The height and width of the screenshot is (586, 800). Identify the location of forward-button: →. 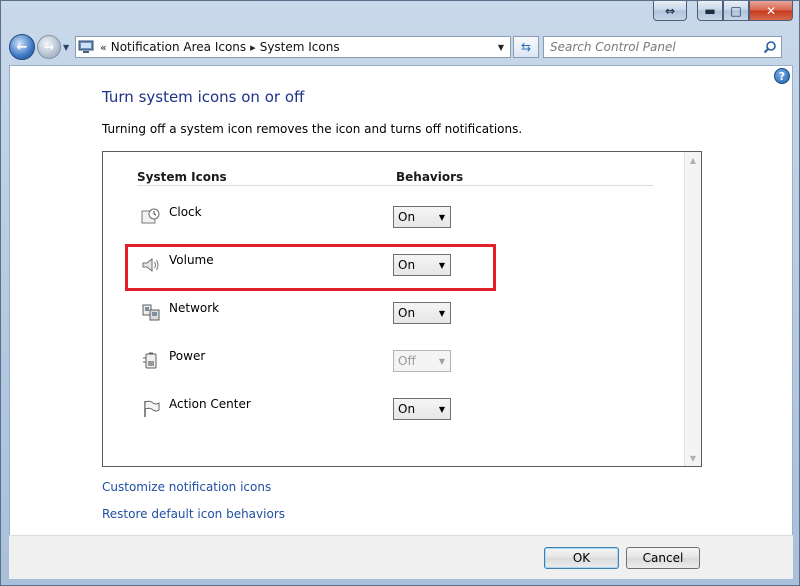
(49, 47).